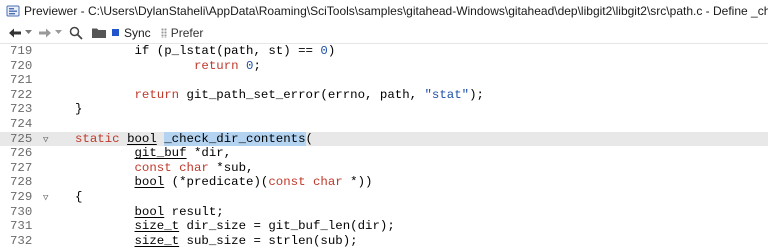 This screenshot has width=768, height=248. Describe the element at coordinates (384, 80) in the screenshot. I see `code-line: 721` at that location.